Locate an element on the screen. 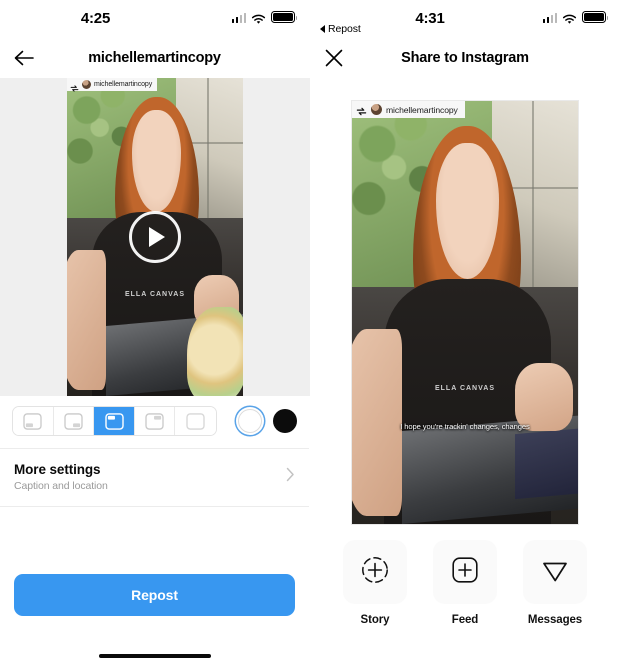 The width and height of the screenshot is (620, 672). share-options-row: Story Feed Messages is located at coordinates (465, 583).